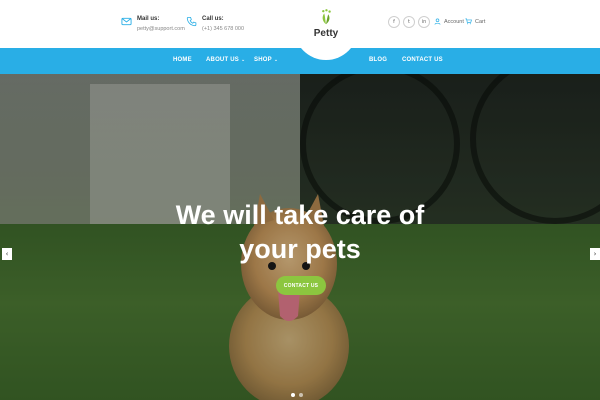 The image size is (600, 400). I want to click on nav-contact-label: CONTACT US, so click(422, 60).